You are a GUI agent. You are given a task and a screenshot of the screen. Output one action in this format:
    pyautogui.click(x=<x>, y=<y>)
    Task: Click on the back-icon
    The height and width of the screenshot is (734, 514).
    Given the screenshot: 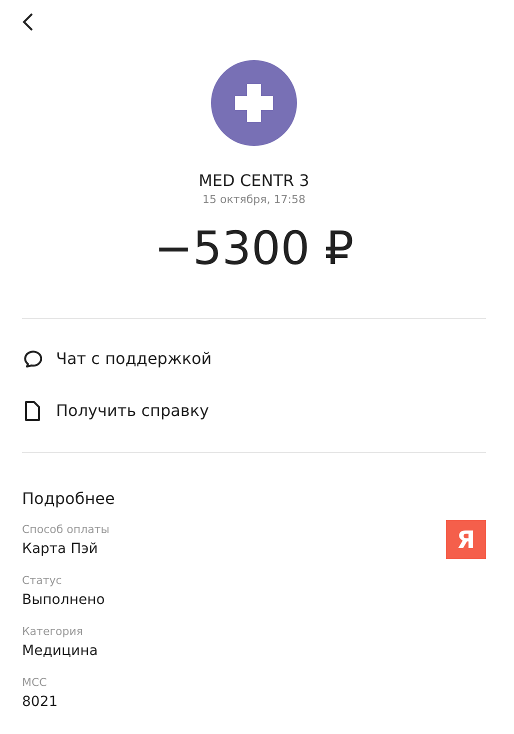 What is the action you would take?
    pyautogui.click(x=28, y=22)
    